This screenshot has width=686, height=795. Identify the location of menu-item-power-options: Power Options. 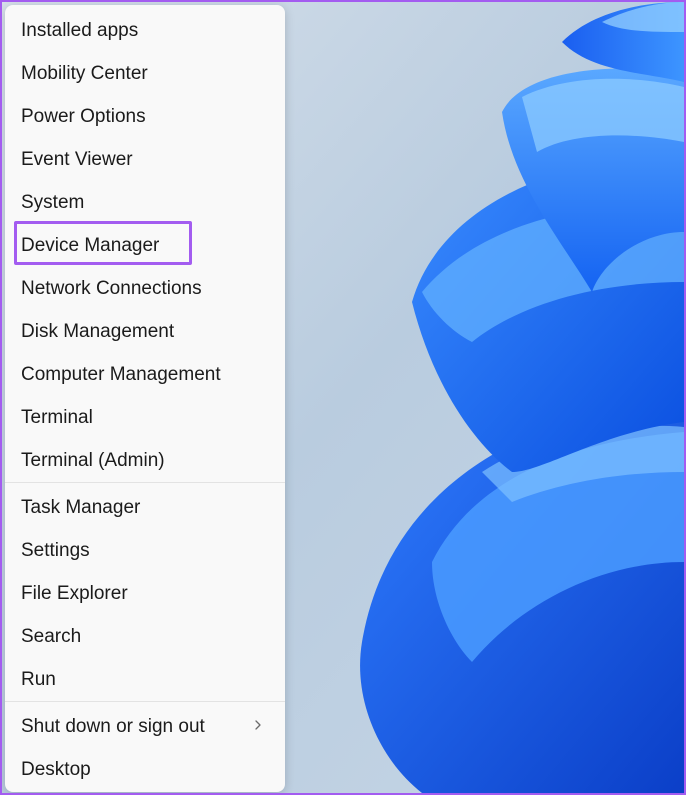
(145, 116).